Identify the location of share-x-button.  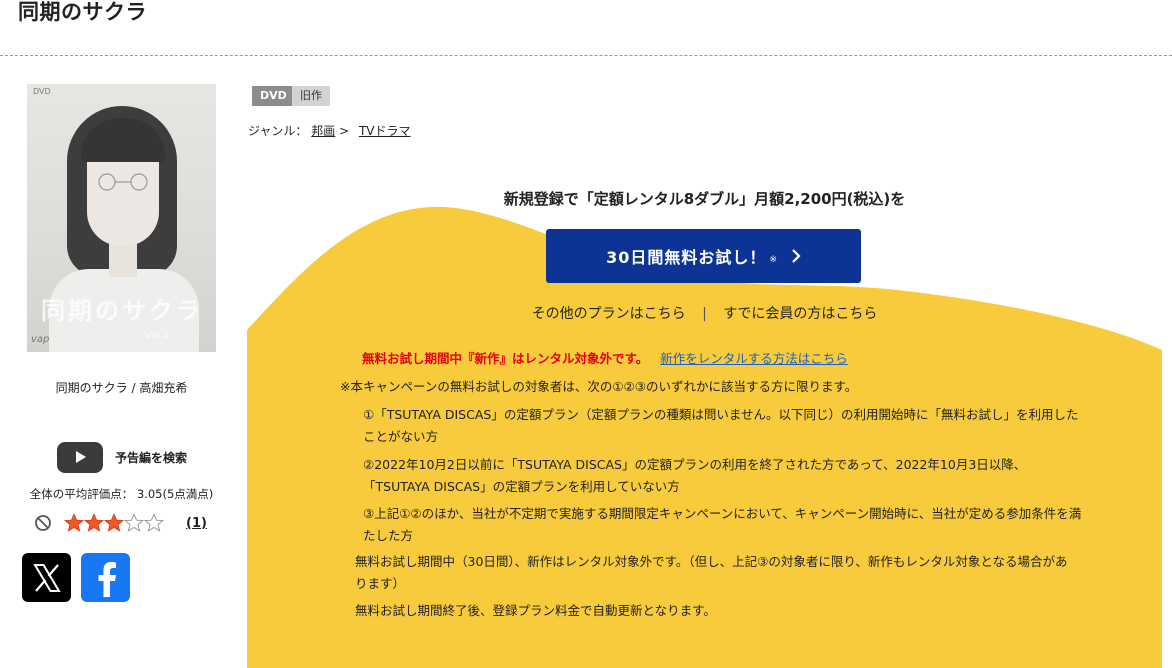
(46, 577).